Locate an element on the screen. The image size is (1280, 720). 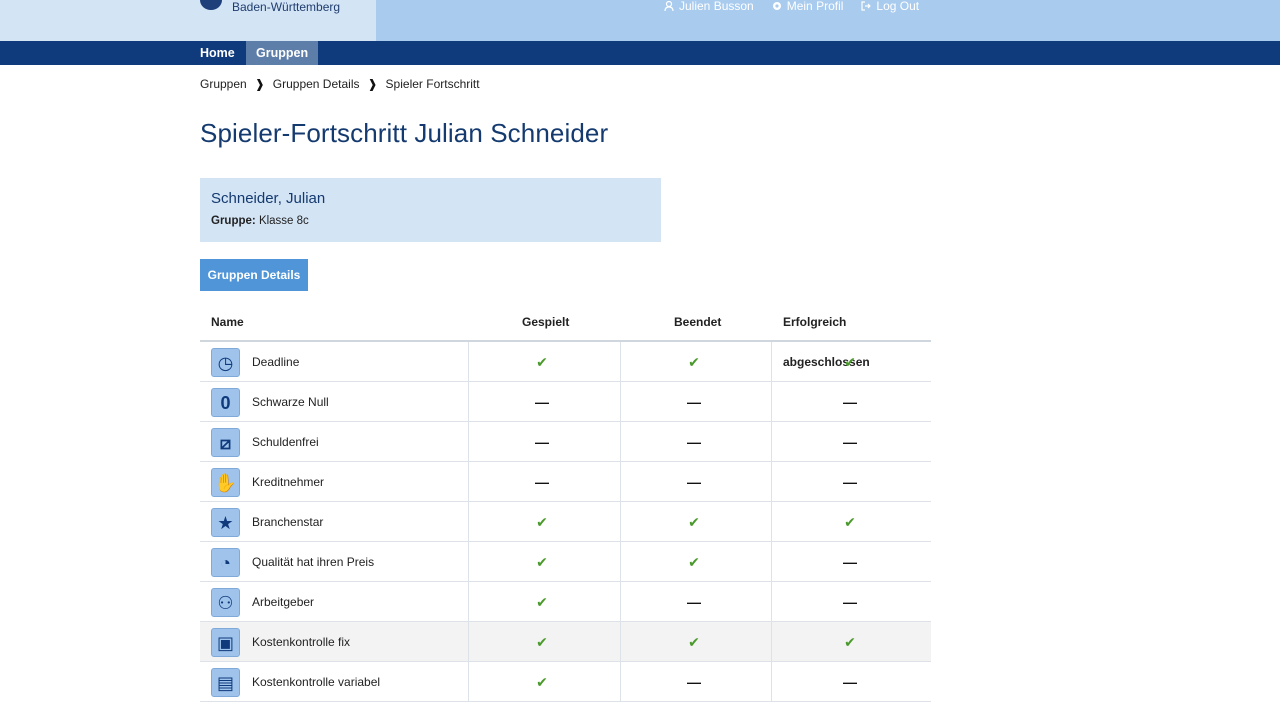
boxes-icon: ▣ is located at coordinates (225, 642).